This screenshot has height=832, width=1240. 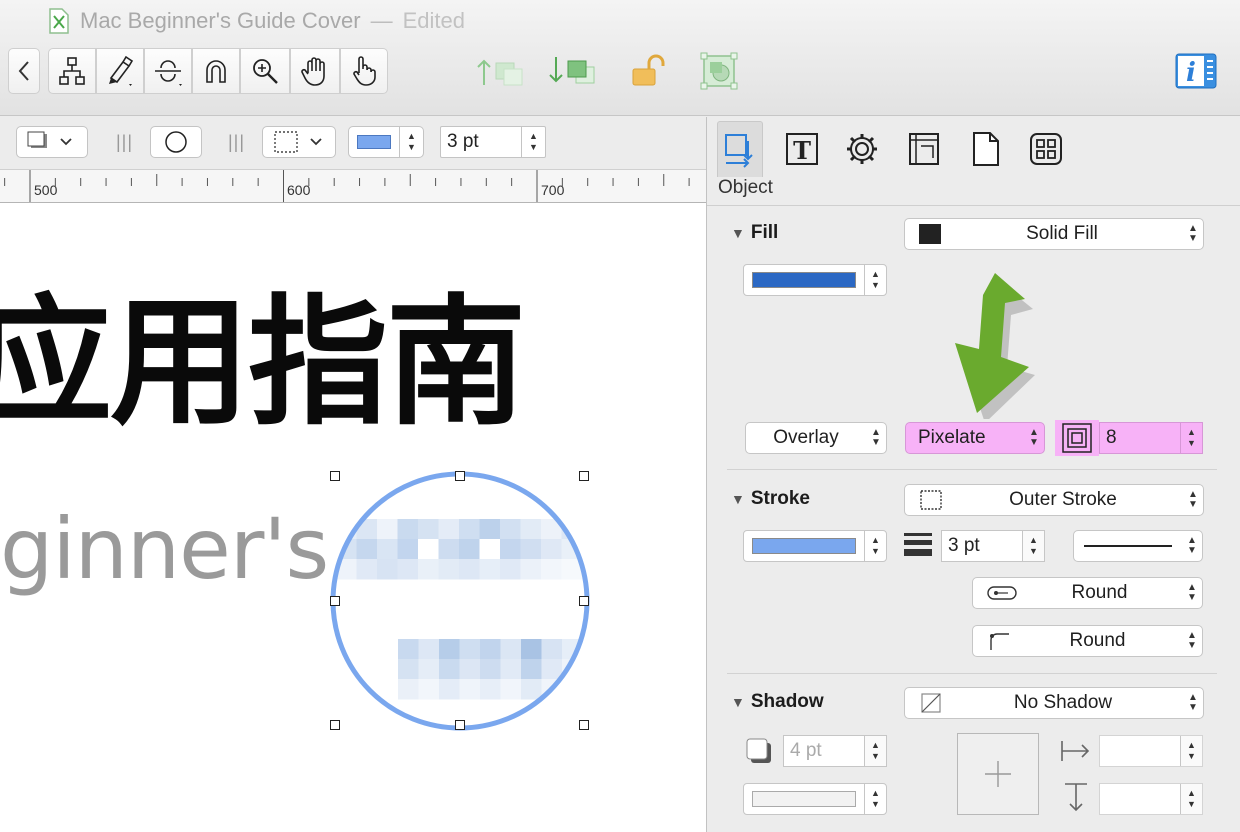 What do you see at coordinates (764, 232) in the screenshot?
I see `fill-label: Fill` at bounding box center [764, 232].